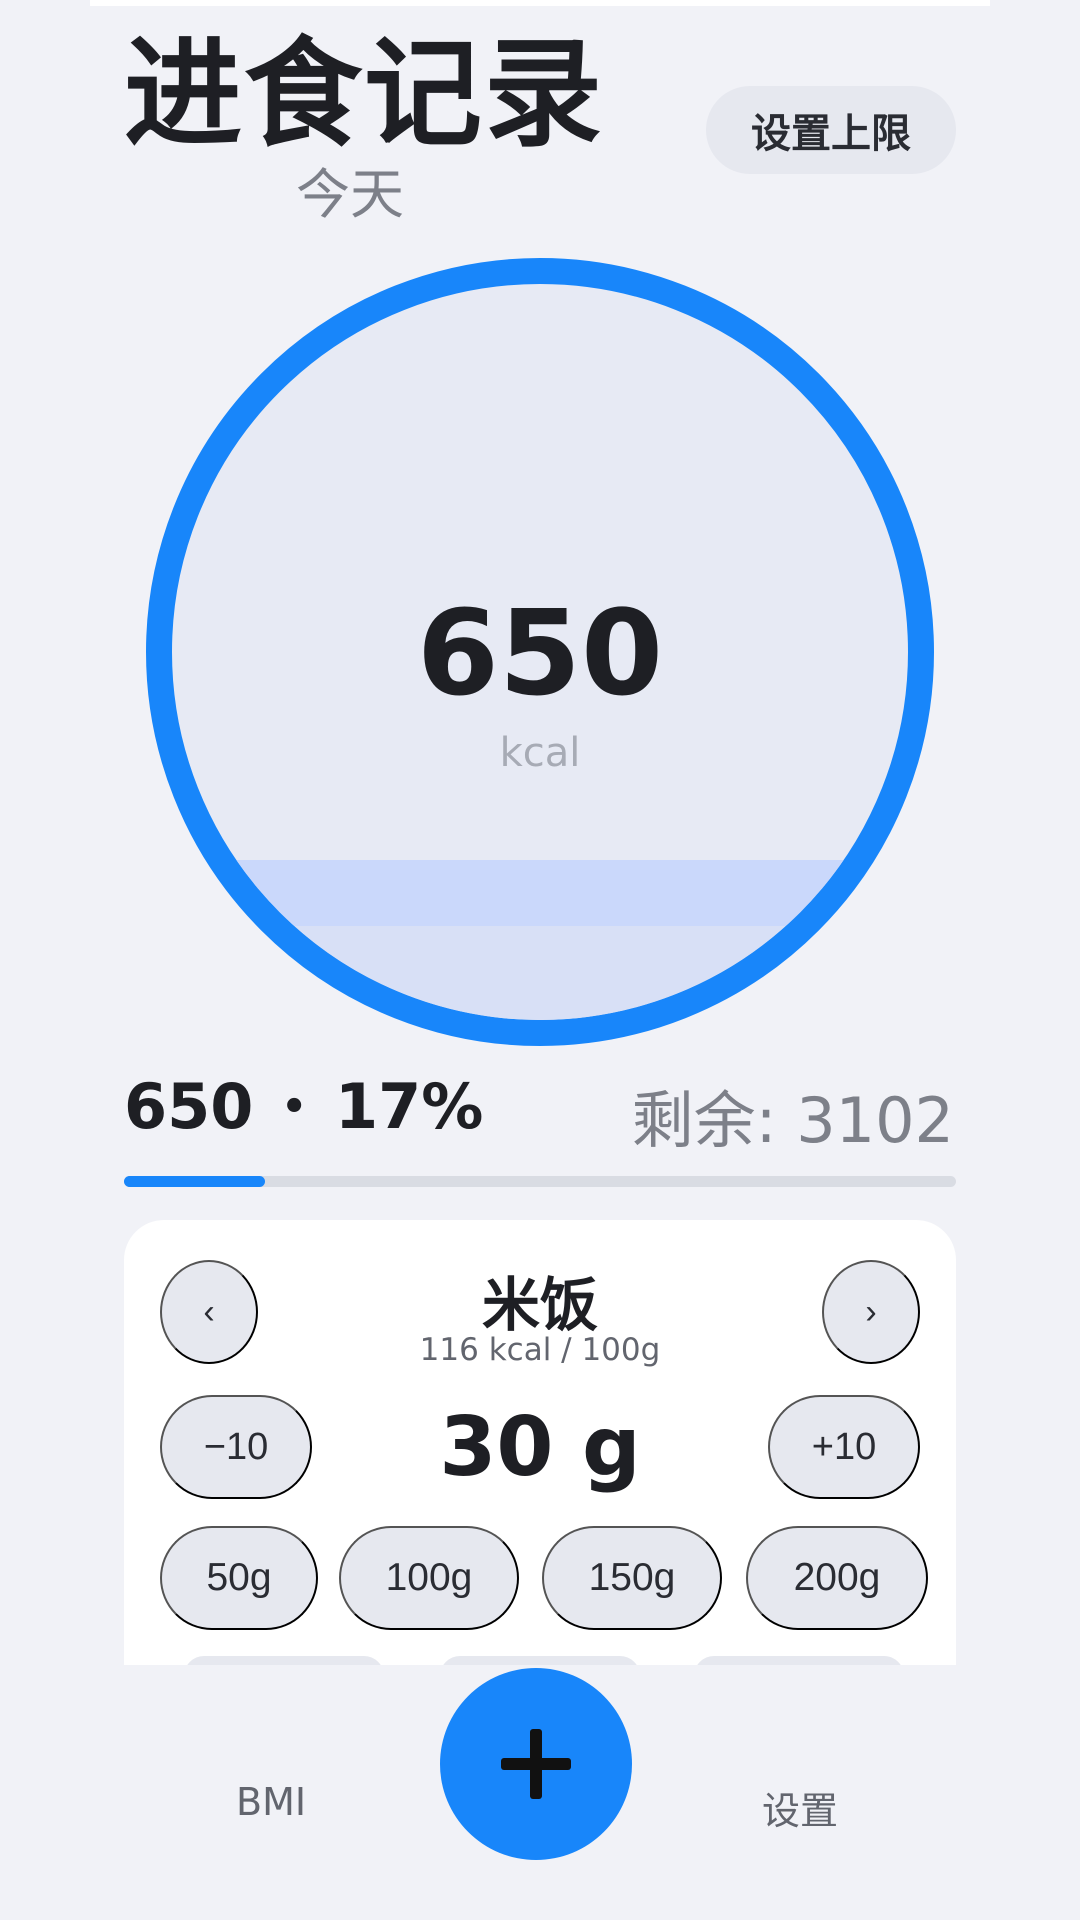  I want to click on remaining-label: 剩余:, so click(704, 1120).